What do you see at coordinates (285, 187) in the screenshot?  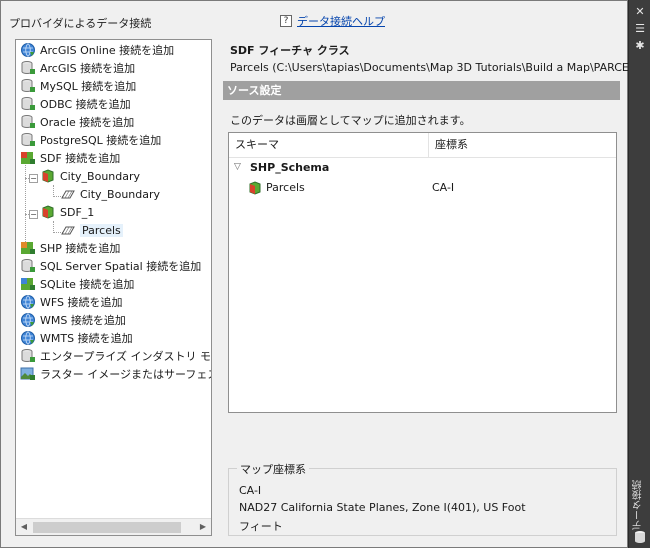 I see `feature-class-name: Parcels` at bounding box center [285, 187].